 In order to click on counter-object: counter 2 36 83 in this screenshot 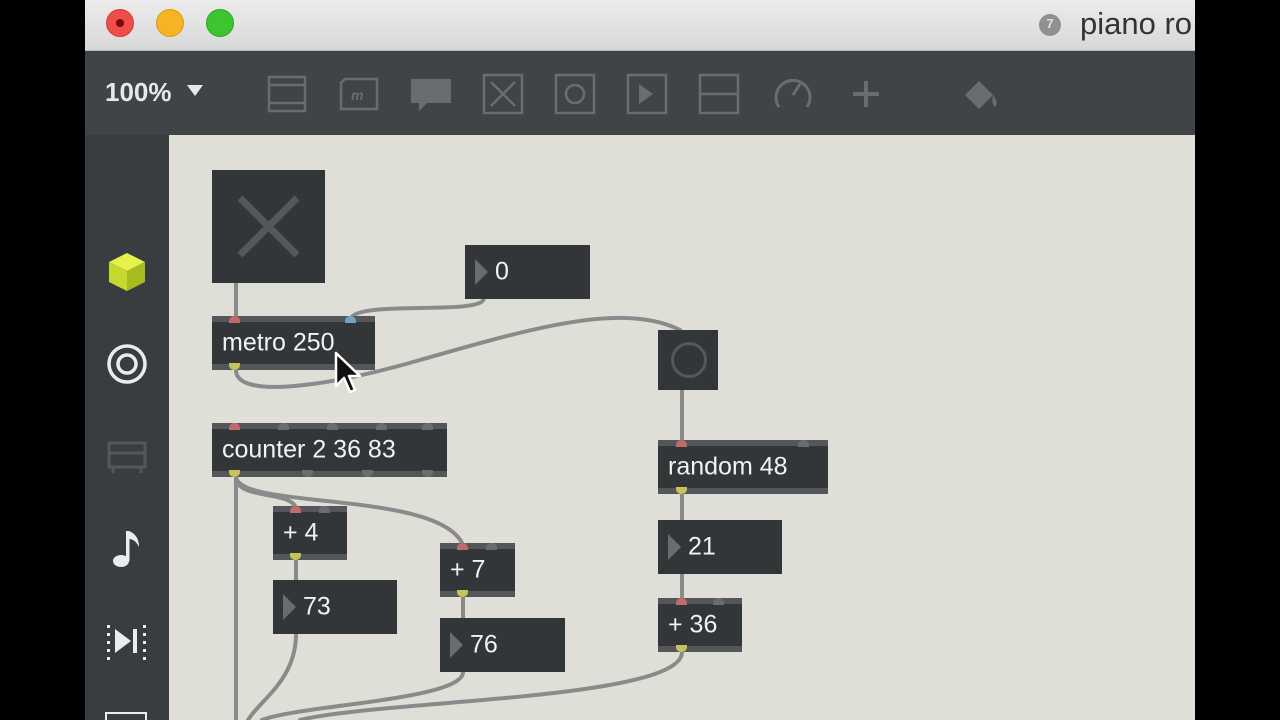, I will do `click(329, 450)`.